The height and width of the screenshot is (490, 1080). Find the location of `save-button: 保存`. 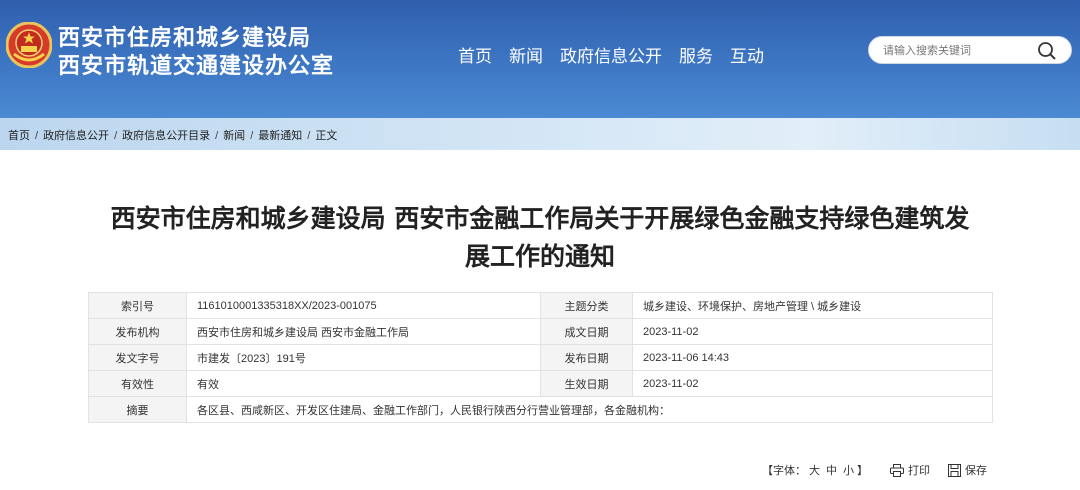

save-button: 保存 is located at coordinates (967, 470).